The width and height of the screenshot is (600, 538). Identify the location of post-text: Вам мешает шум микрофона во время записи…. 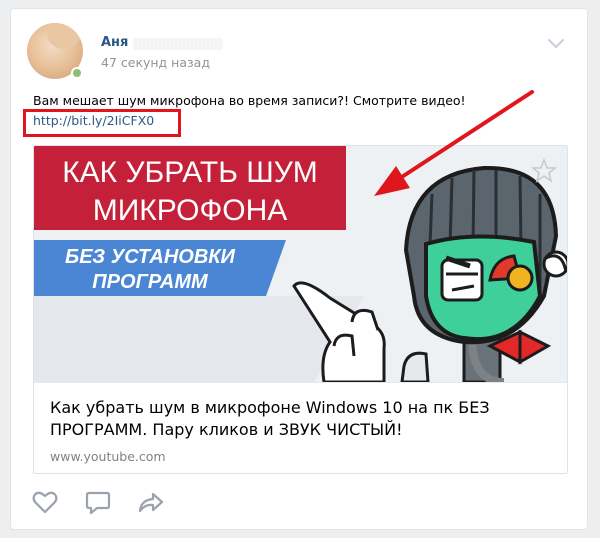
(249, 100).